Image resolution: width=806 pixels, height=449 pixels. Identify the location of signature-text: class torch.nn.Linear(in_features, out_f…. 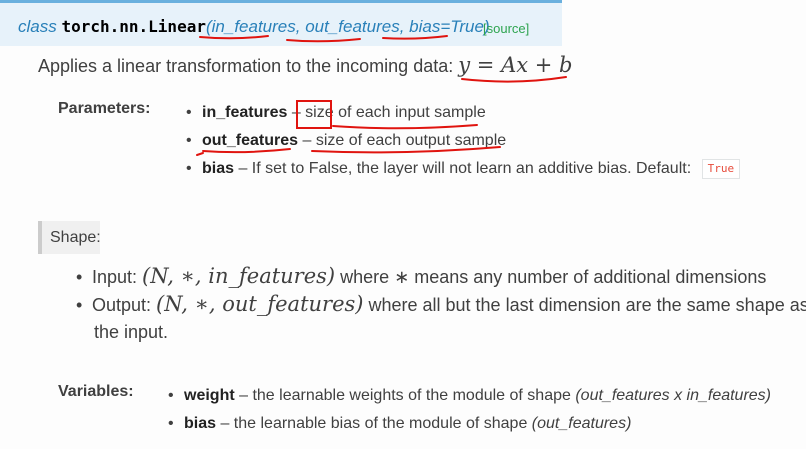
(254, 27).